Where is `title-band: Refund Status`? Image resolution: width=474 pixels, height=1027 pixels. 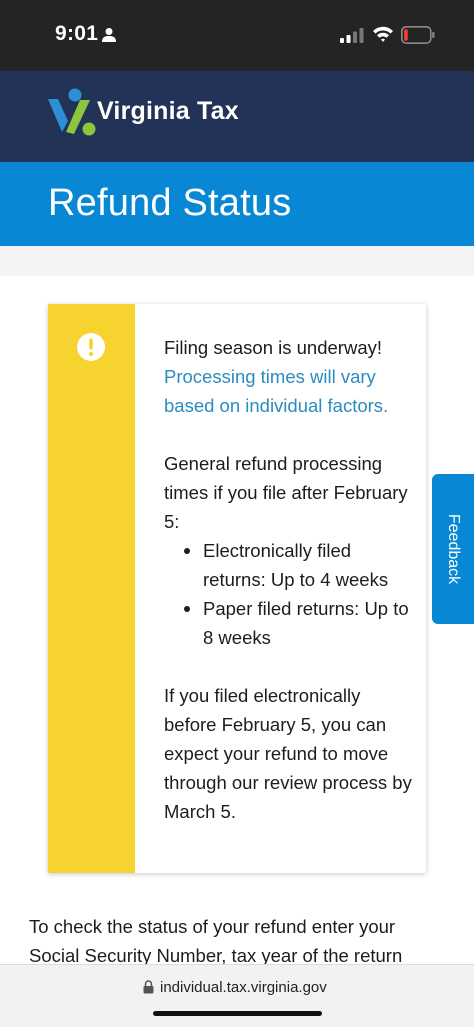 title-band: Refund Status is located at coordinates (237, 204).